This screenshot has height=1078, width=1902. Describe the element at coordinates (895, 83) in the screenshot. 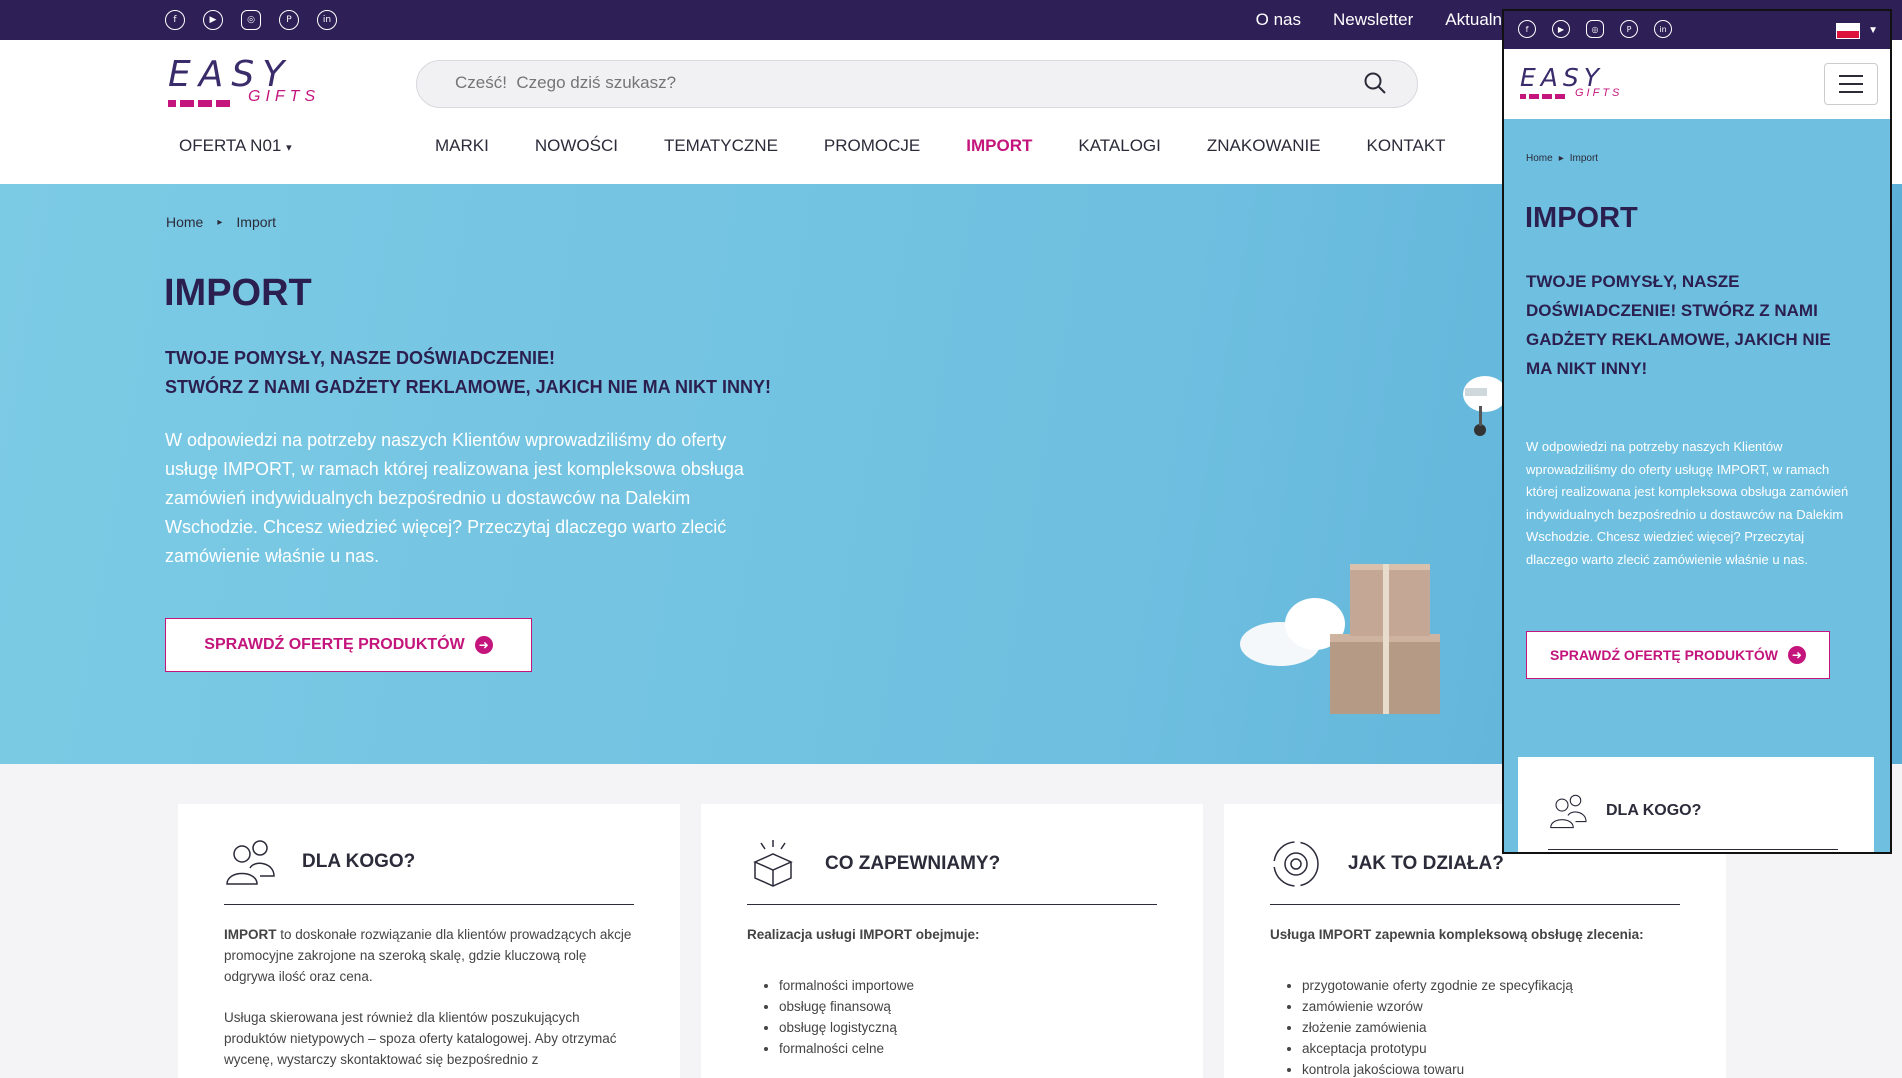

I see `search-input` at that location.